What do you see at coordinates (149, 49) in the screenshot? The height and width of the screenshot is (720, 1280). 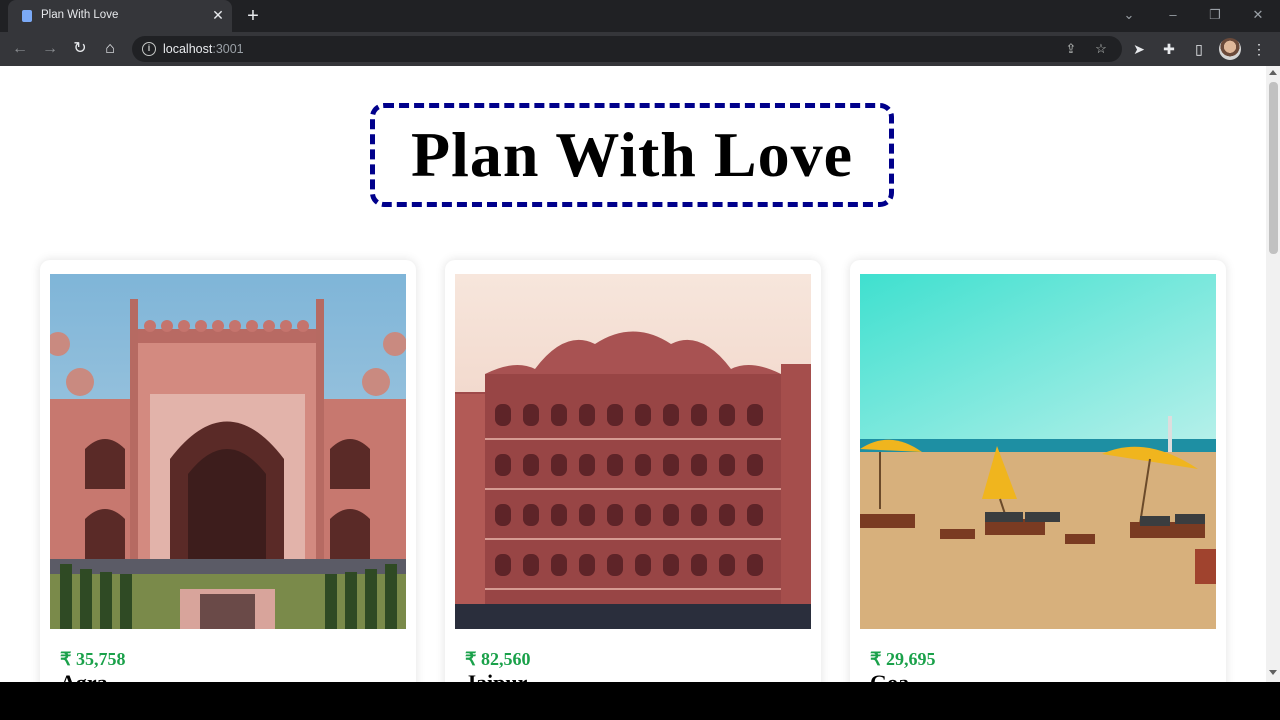 I see `site-info-icon: i` at bounding box center [149, 49].